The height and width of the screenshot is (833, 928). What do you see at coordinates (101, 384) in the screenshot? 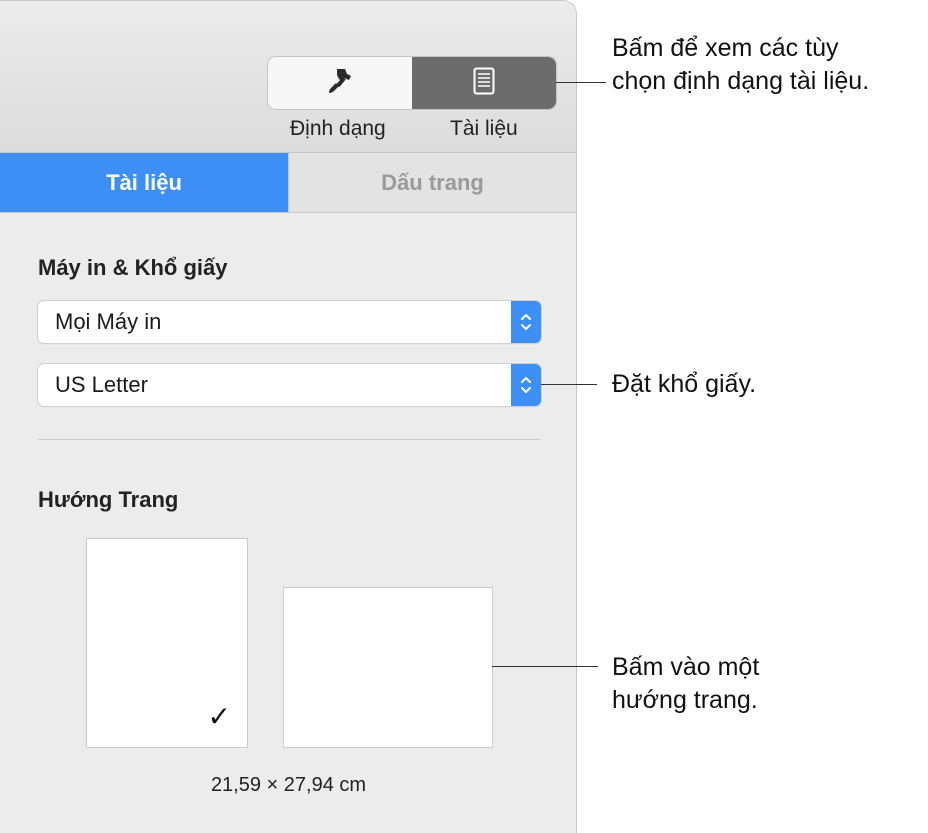
I see `paper-size-popup-value: US Letter` at bounding box center [101, 384].